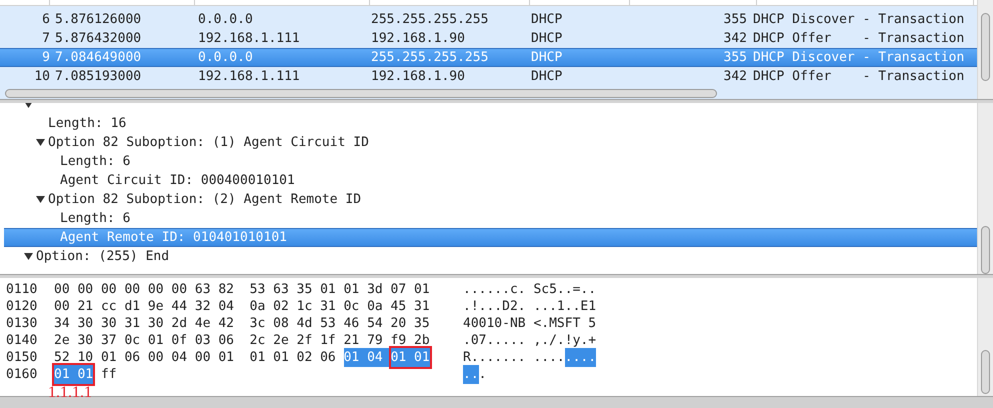 Image resolution: width=993 pixels, height=408 pixels. Describe the element at coordinates (21, 341) in the screenshot. I see `hex-offset: 0140` at that location.